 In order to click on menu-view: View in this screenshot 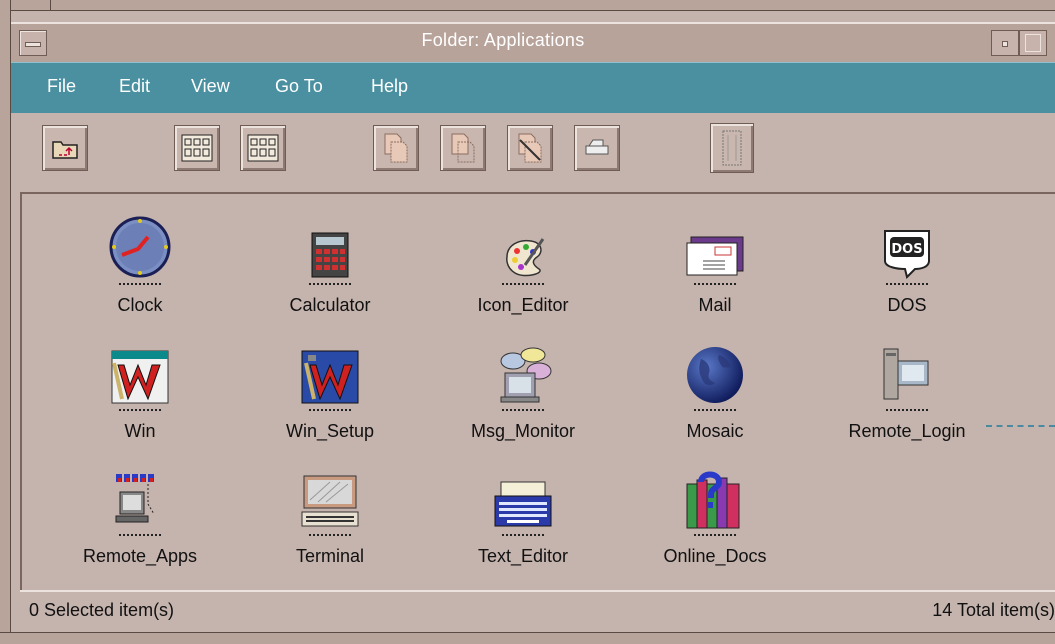, I will do `click(210, 86)`.